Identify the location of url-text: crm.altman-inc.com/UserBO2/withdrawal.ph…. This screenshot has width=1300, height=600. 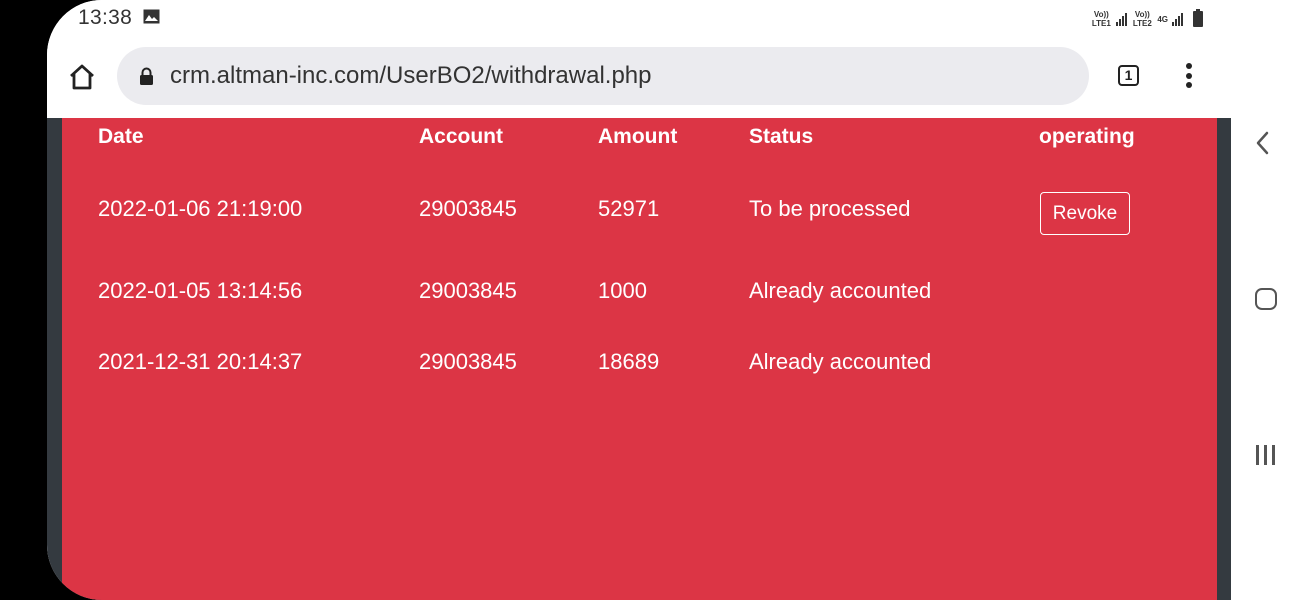
(411, 75).